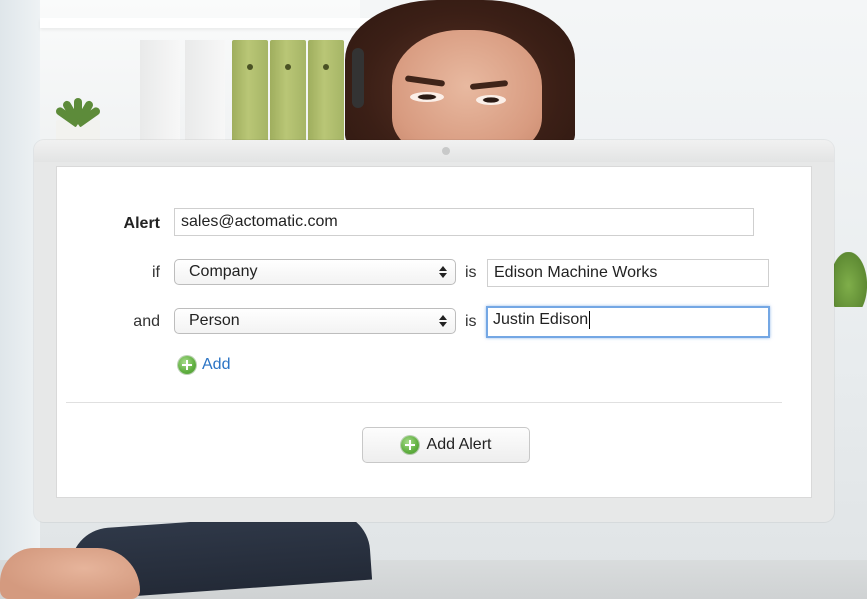  I want to click on add-rule-label: Add, so click(216, 364).